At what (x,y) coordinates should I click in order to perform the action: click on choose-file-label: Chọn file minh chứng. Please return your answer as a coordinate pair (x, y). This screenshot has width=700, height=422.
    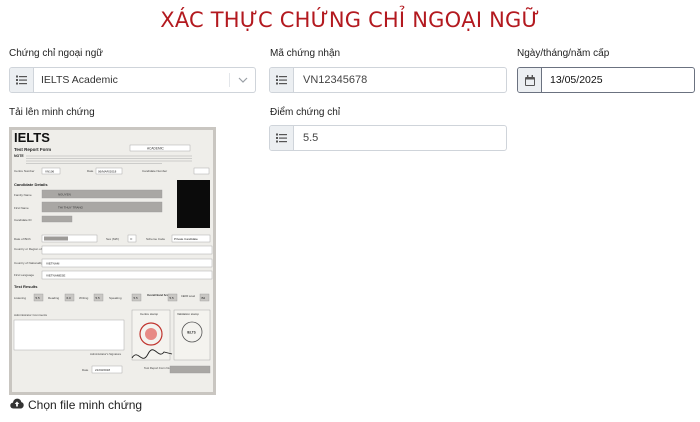
    Looking at the image, I should click on (85, 405).